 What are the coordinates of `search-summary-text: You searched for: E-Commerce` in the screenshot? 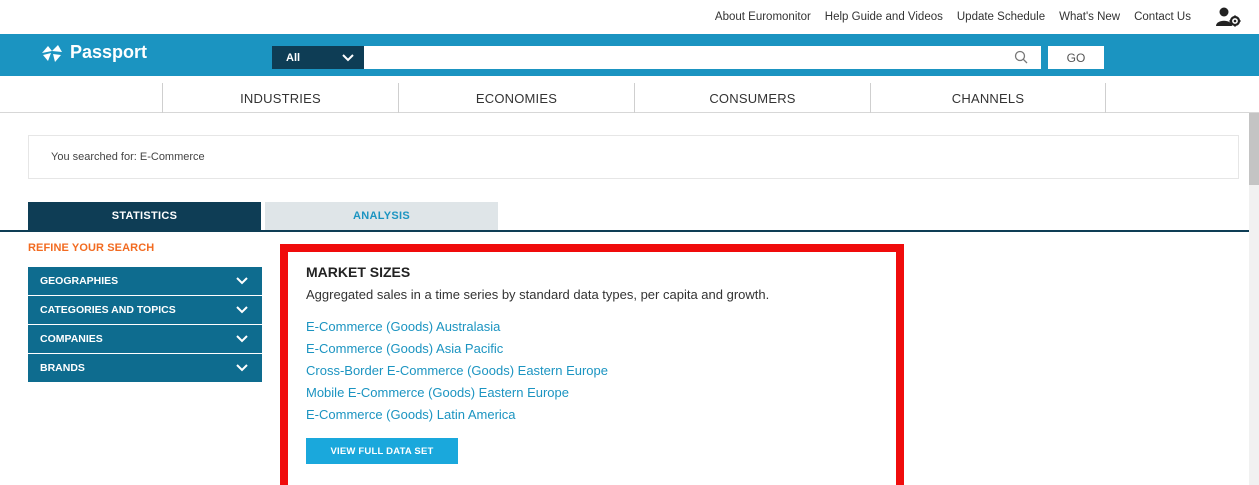 It's located at (128, 157).